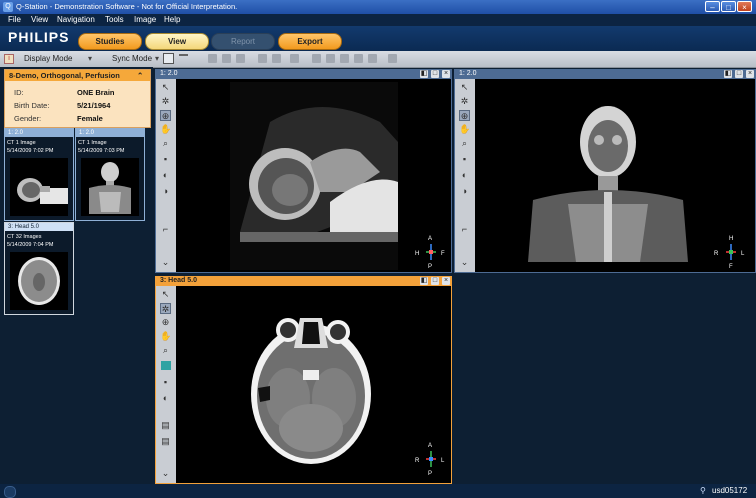 The image size is (756, 498). Describe the element at coordinates (728, 74) in the screenshot. I see `viewport-2-layout-icon: ◧` at that location.